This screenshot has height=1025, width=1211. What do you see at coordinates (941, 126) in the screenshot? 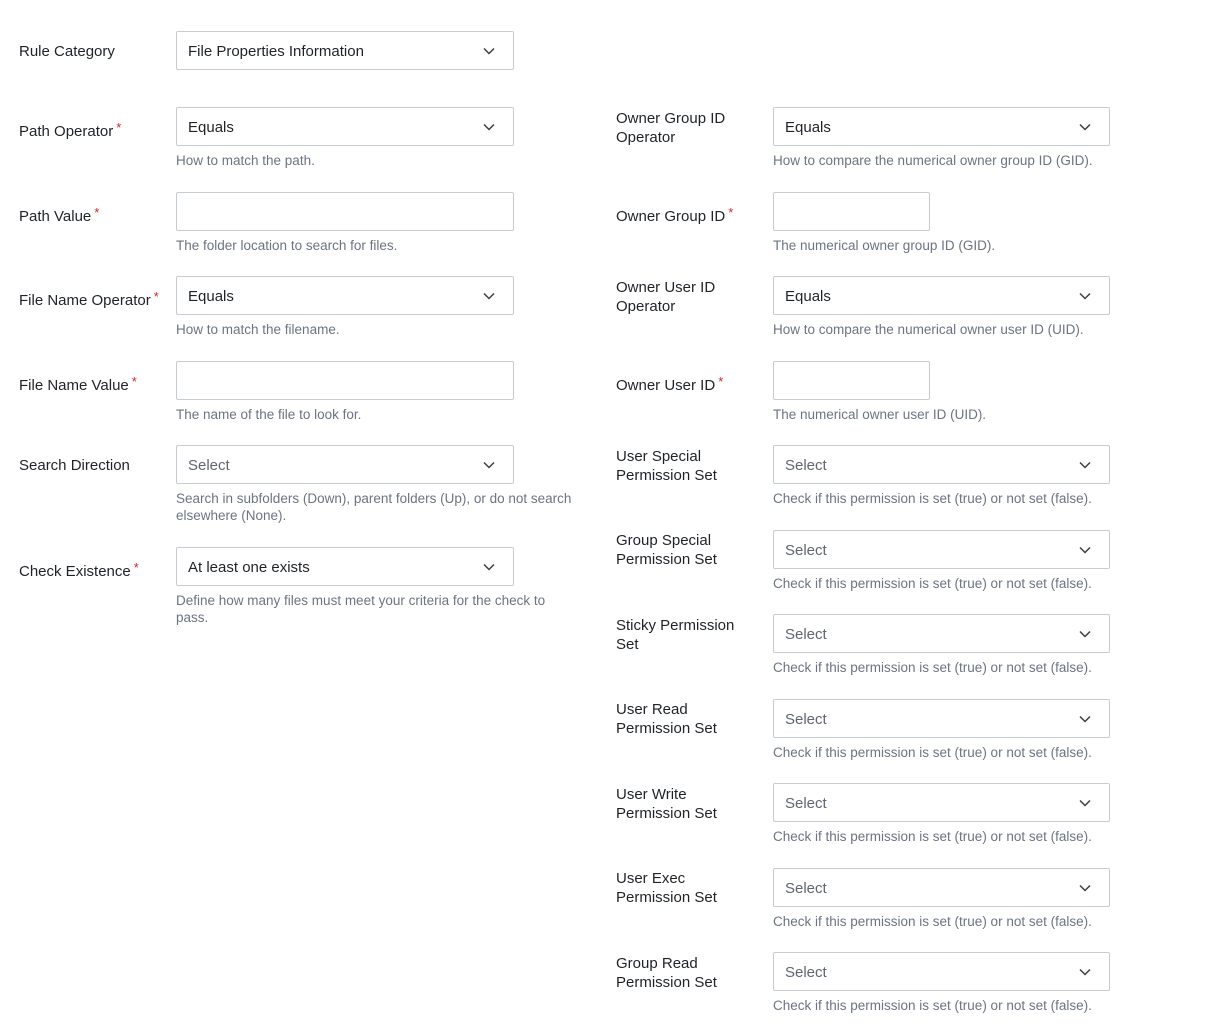
I see `owner-group-id-operator-select: Equals` at bounding box center [941, 126].